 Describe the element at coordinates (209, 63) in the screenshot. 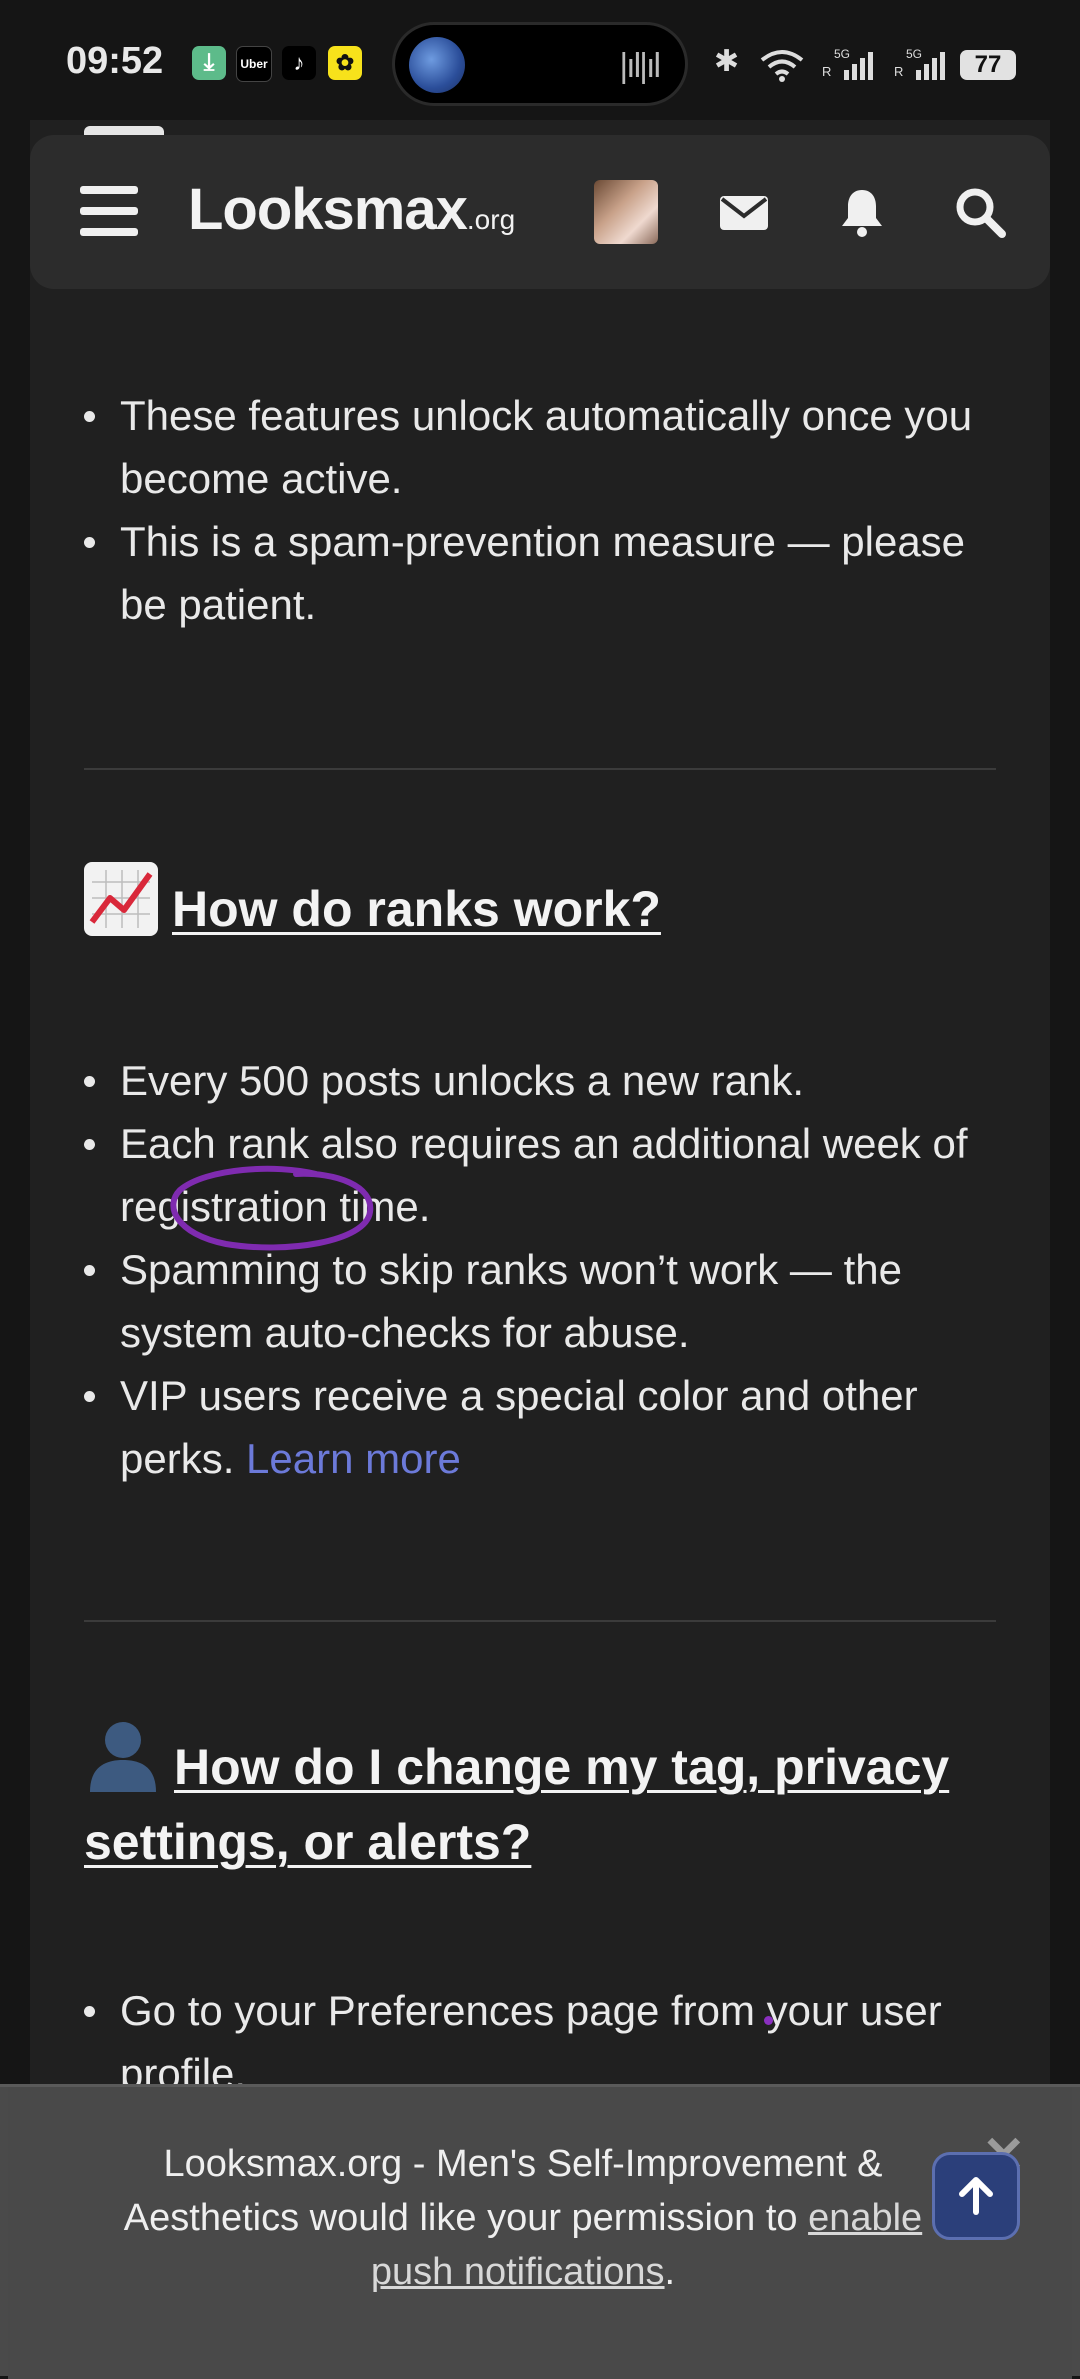

I see `download-icon: ⤓` at that location.